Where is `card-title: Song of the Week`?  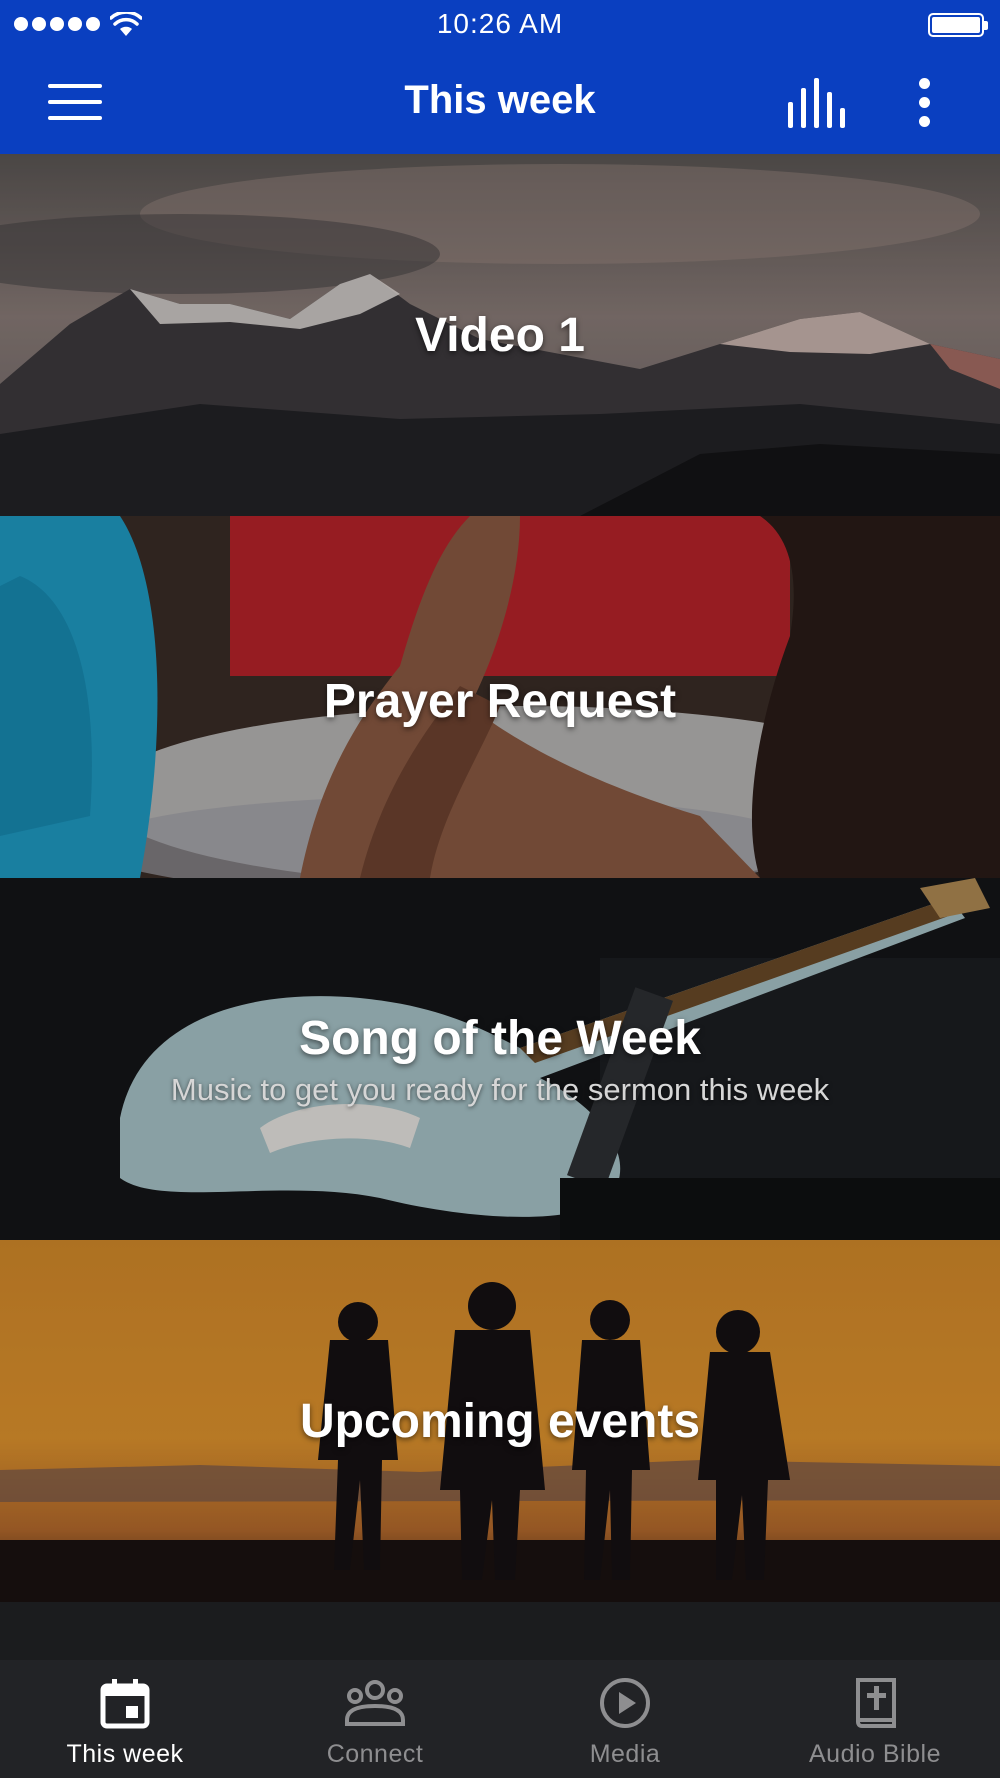
card-title: Song of the Week is located at coordinates (500, 1038).